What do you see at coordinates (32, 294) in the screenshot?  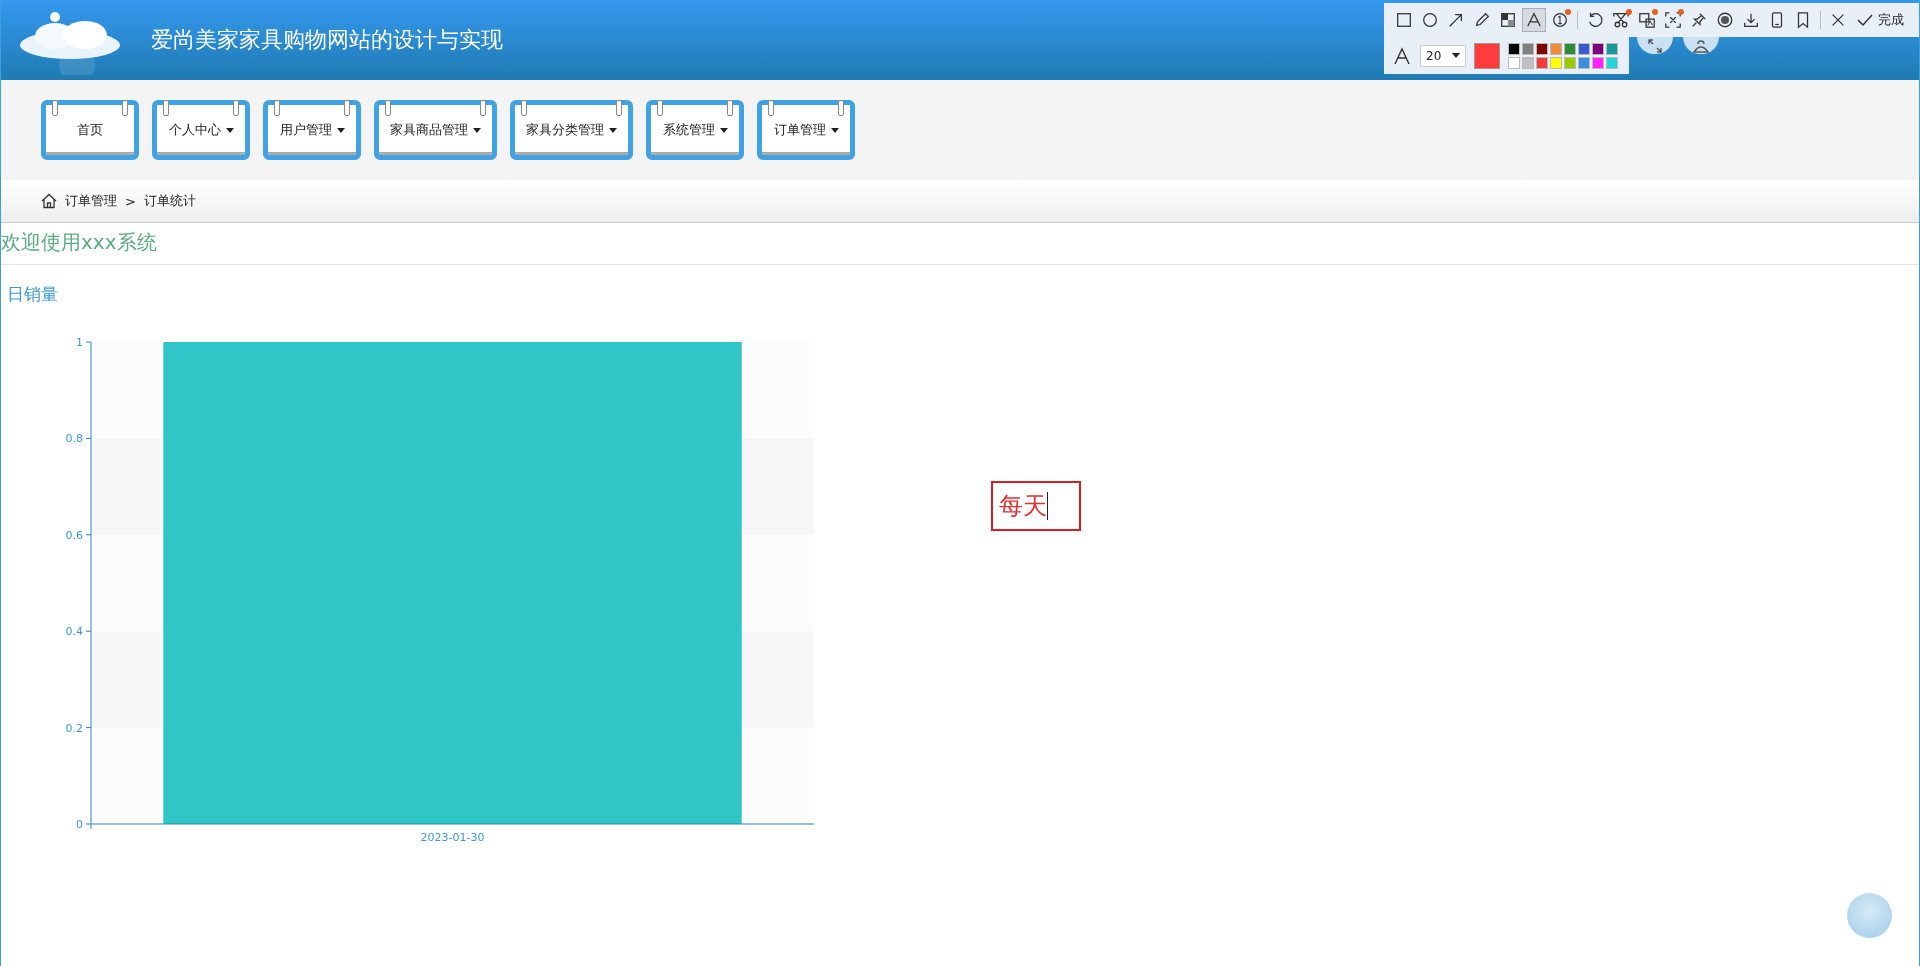 I see `chart-title: 日销量` at bounding box center [32, 294].